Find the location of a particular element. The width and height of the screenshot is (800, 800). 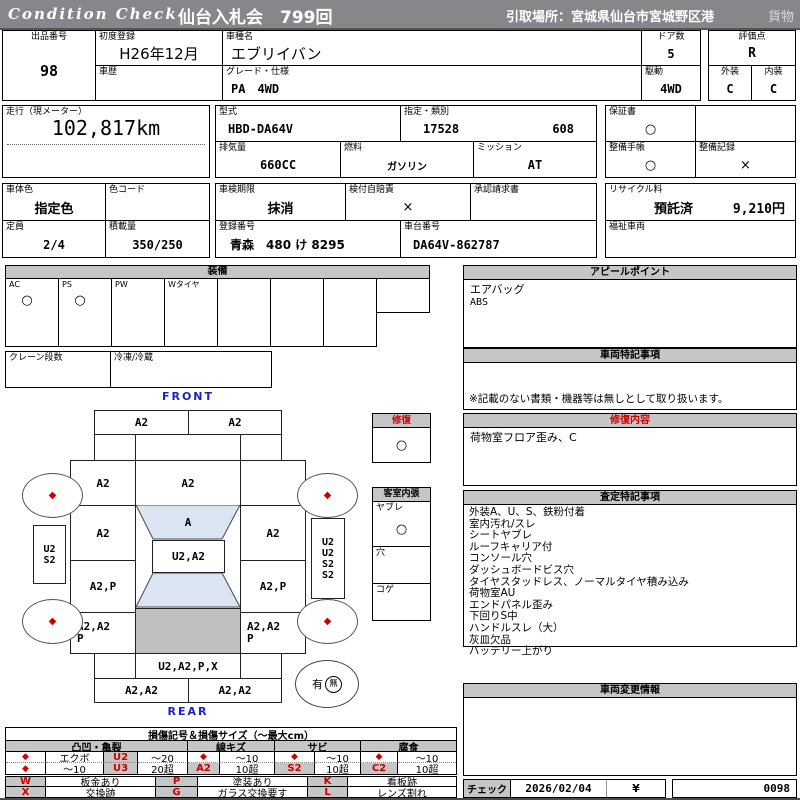

legend-code-l: L is located at coordinates (328, 792).